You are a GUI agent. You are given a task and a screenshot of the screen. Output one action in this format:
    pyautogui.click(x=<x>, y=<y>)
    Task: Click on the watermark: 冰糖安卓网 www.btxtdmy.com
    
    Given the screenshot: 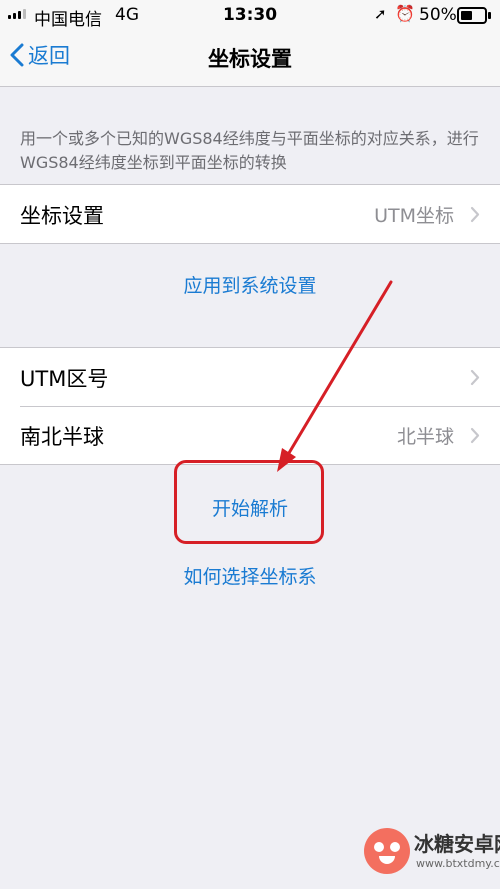 What is the action you would take?
    pyautogui.click(x=432, y=852)
    